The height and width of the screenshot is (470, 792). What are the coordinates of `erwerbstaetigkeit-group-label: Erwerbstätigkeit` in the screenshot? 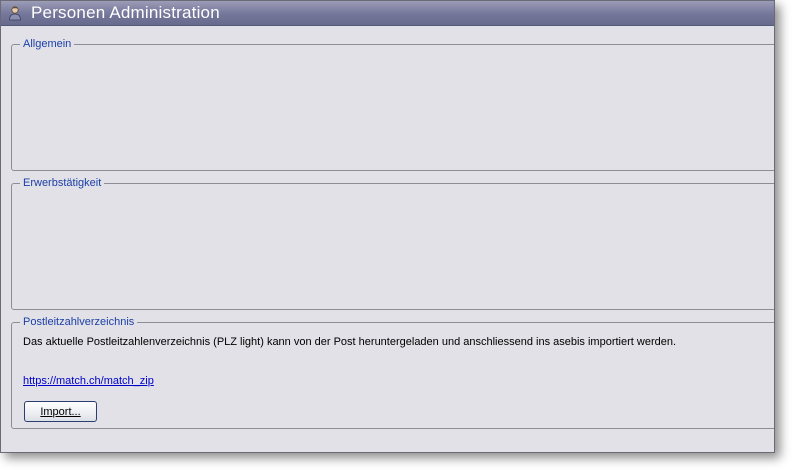 It's located at (62, 183).